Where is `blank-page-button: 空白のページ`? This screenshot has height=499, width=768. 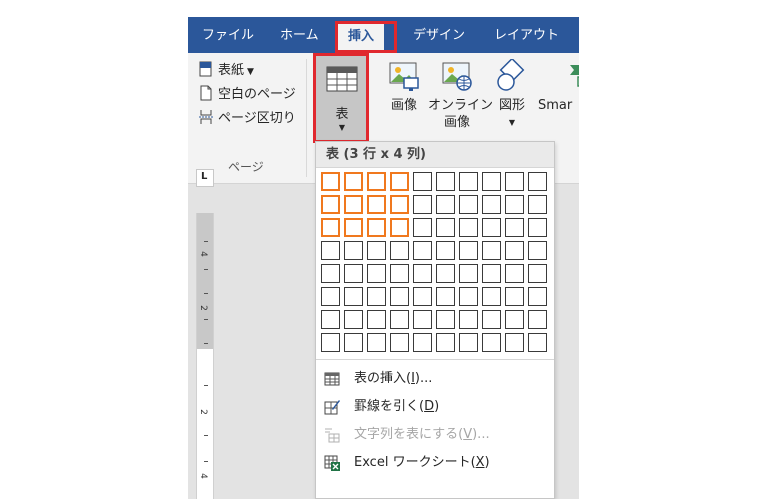
blank-page-button: 空白のページ is located at coordinates (247, 95).